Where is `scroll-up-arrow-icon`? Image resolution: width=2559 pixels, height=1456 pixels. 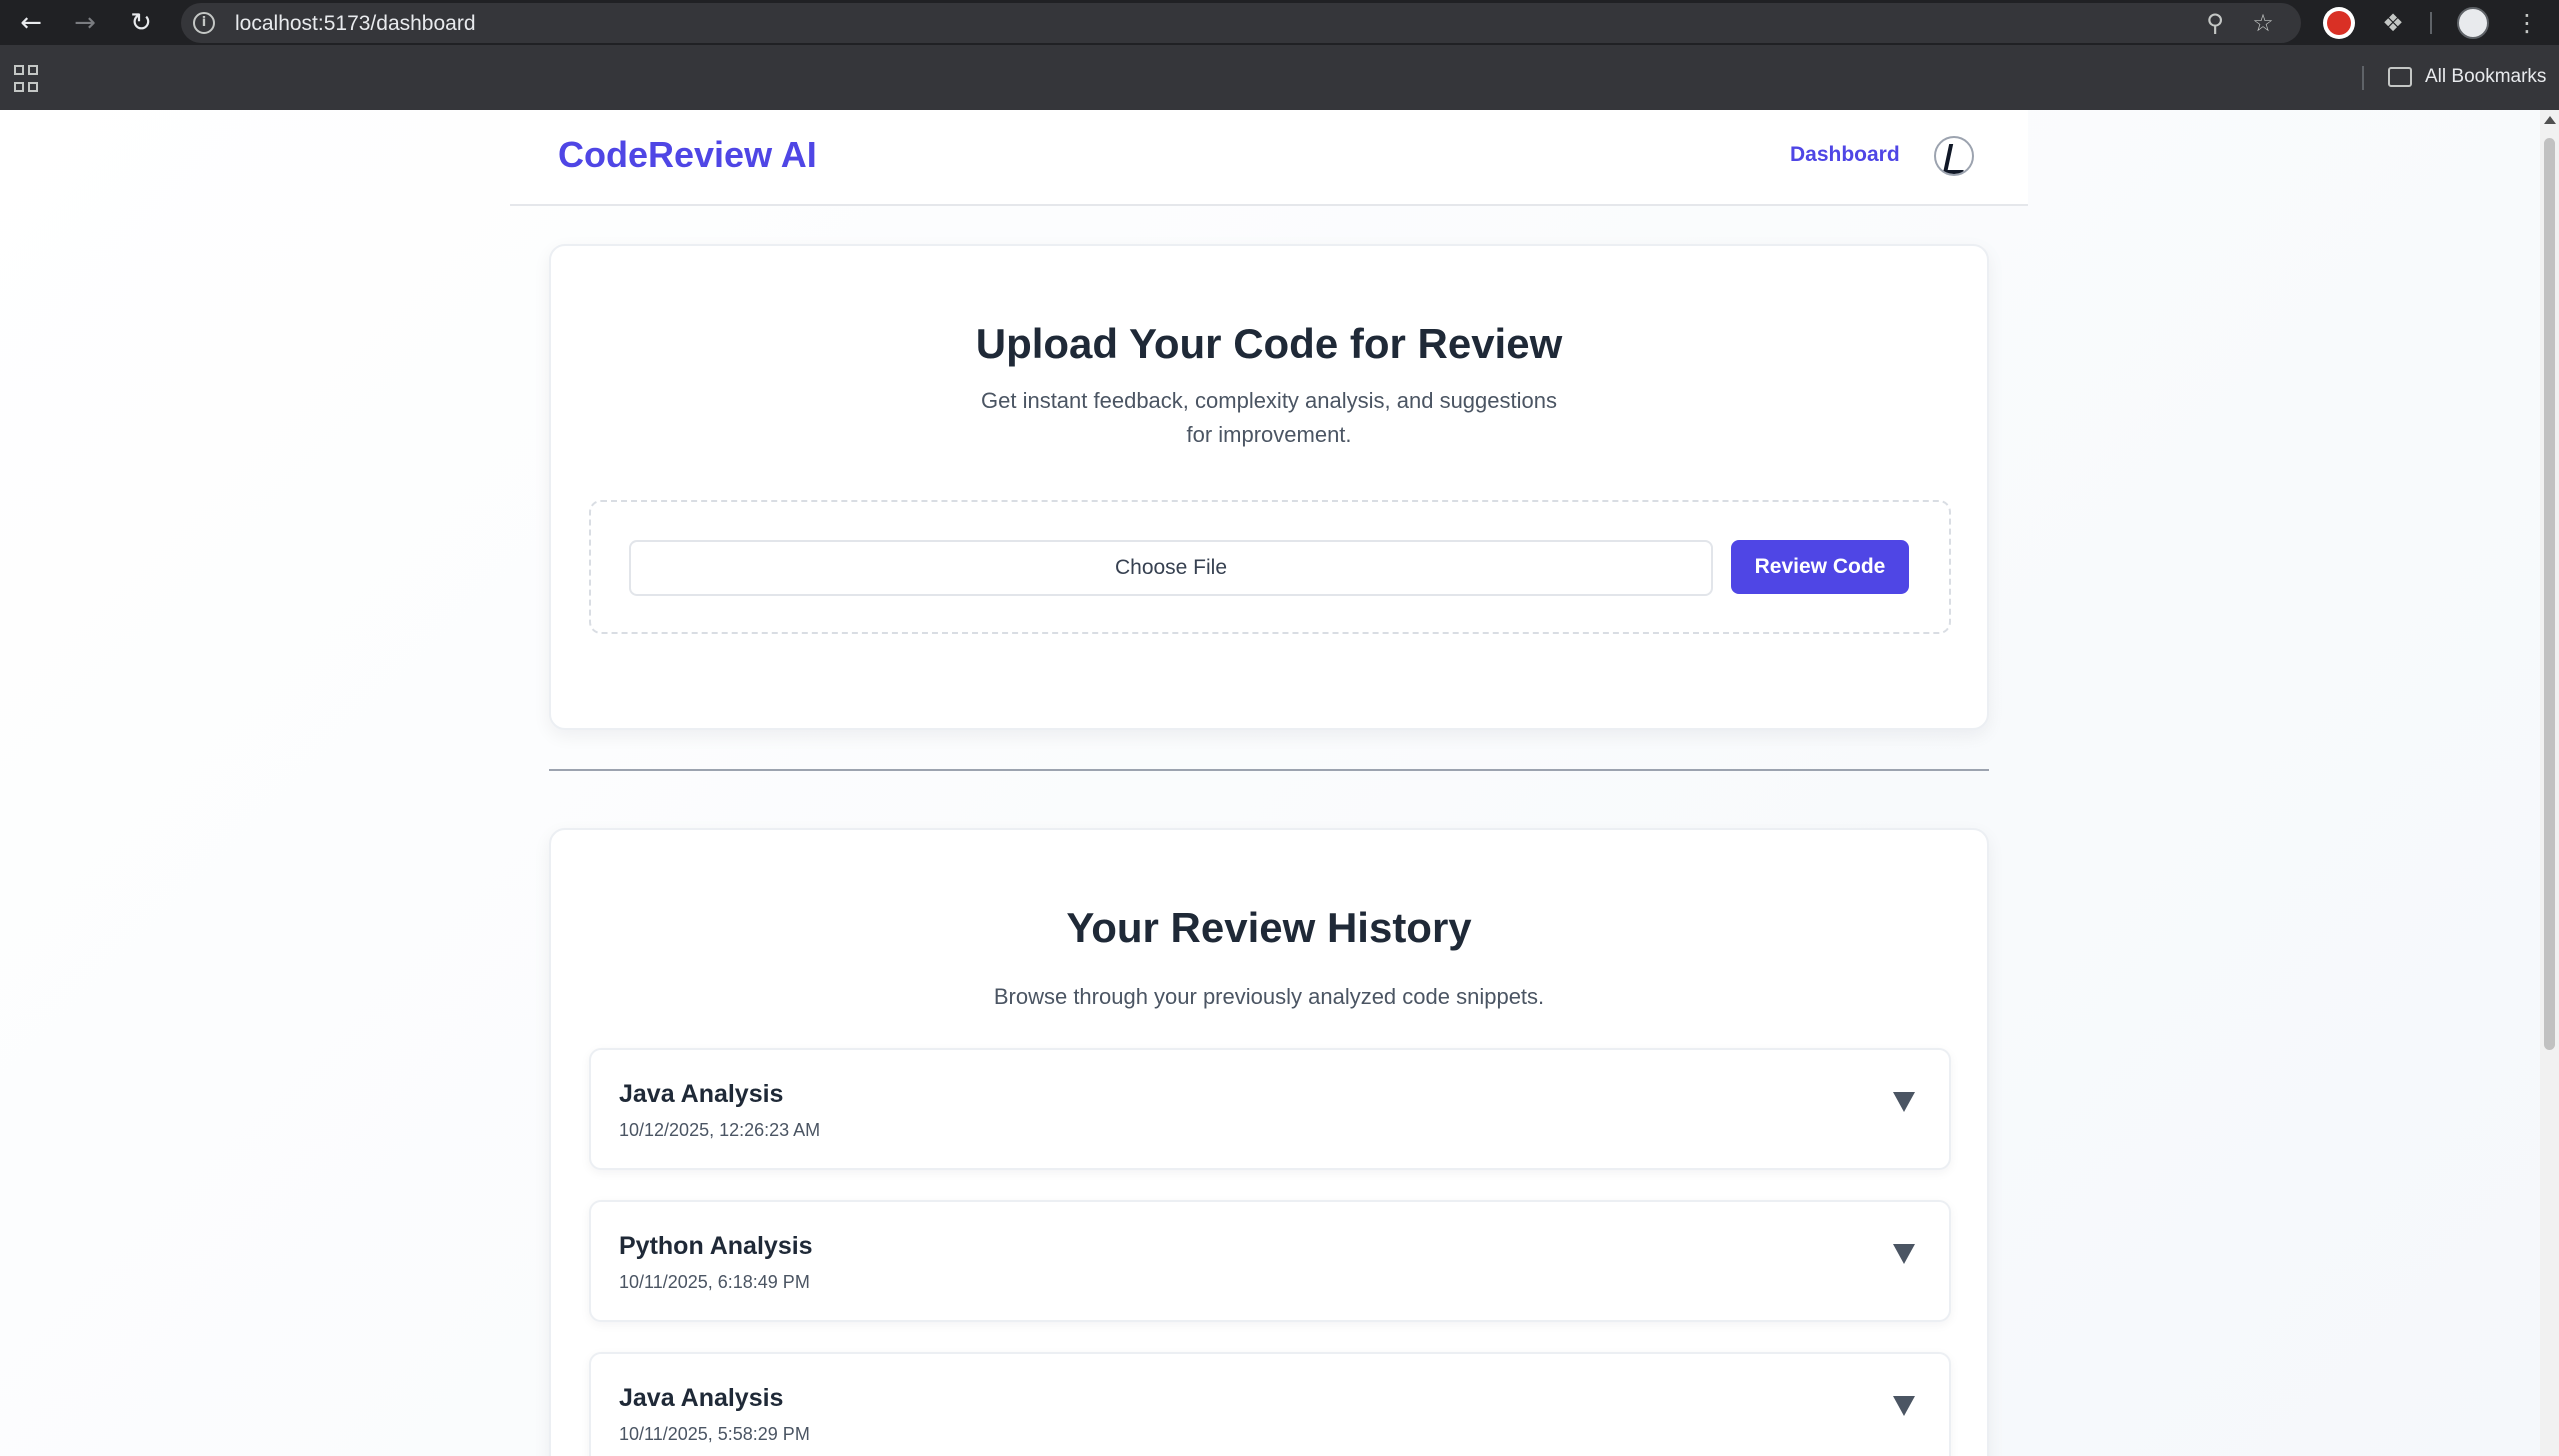
scroll-up-arrow-icon is located at coordinates (2550, 120).